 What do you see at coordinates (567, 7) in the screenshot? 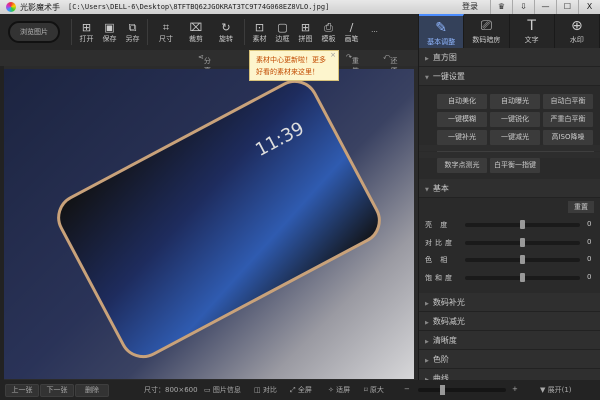
I see `maximize-button: ☐` at bounding box center [567, 7].